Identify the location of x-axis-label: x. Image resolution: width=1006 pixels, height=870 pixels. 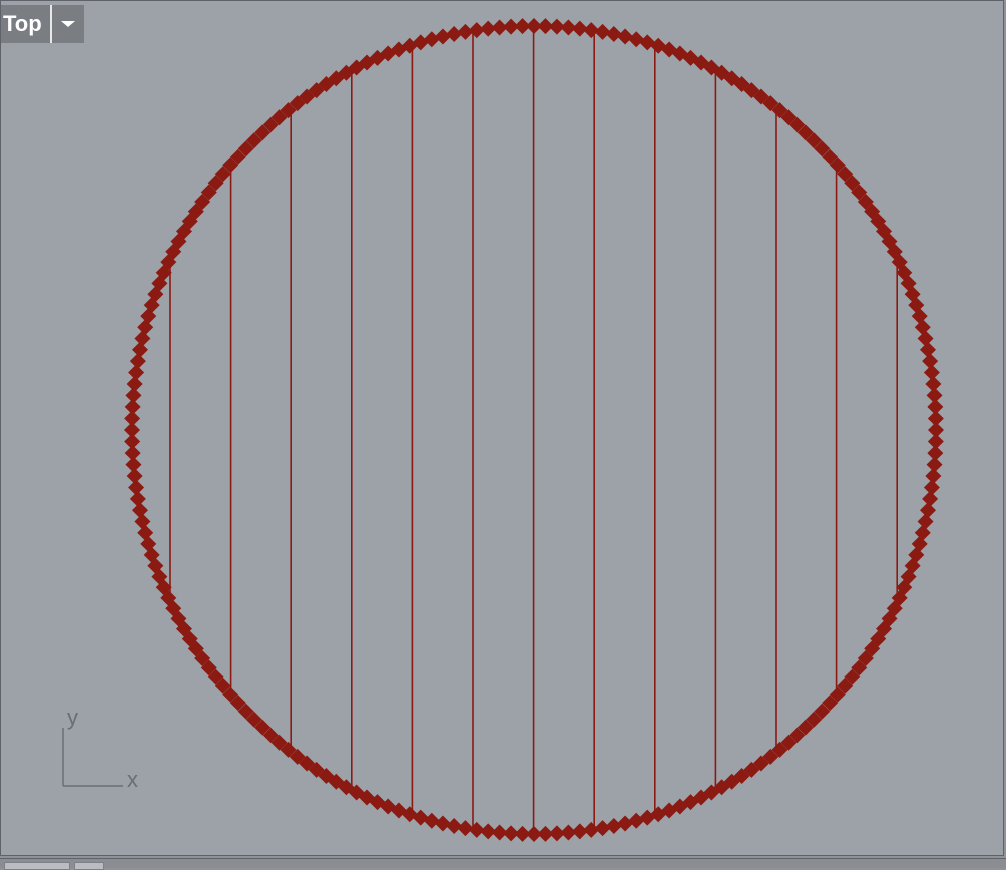
(132, 779).